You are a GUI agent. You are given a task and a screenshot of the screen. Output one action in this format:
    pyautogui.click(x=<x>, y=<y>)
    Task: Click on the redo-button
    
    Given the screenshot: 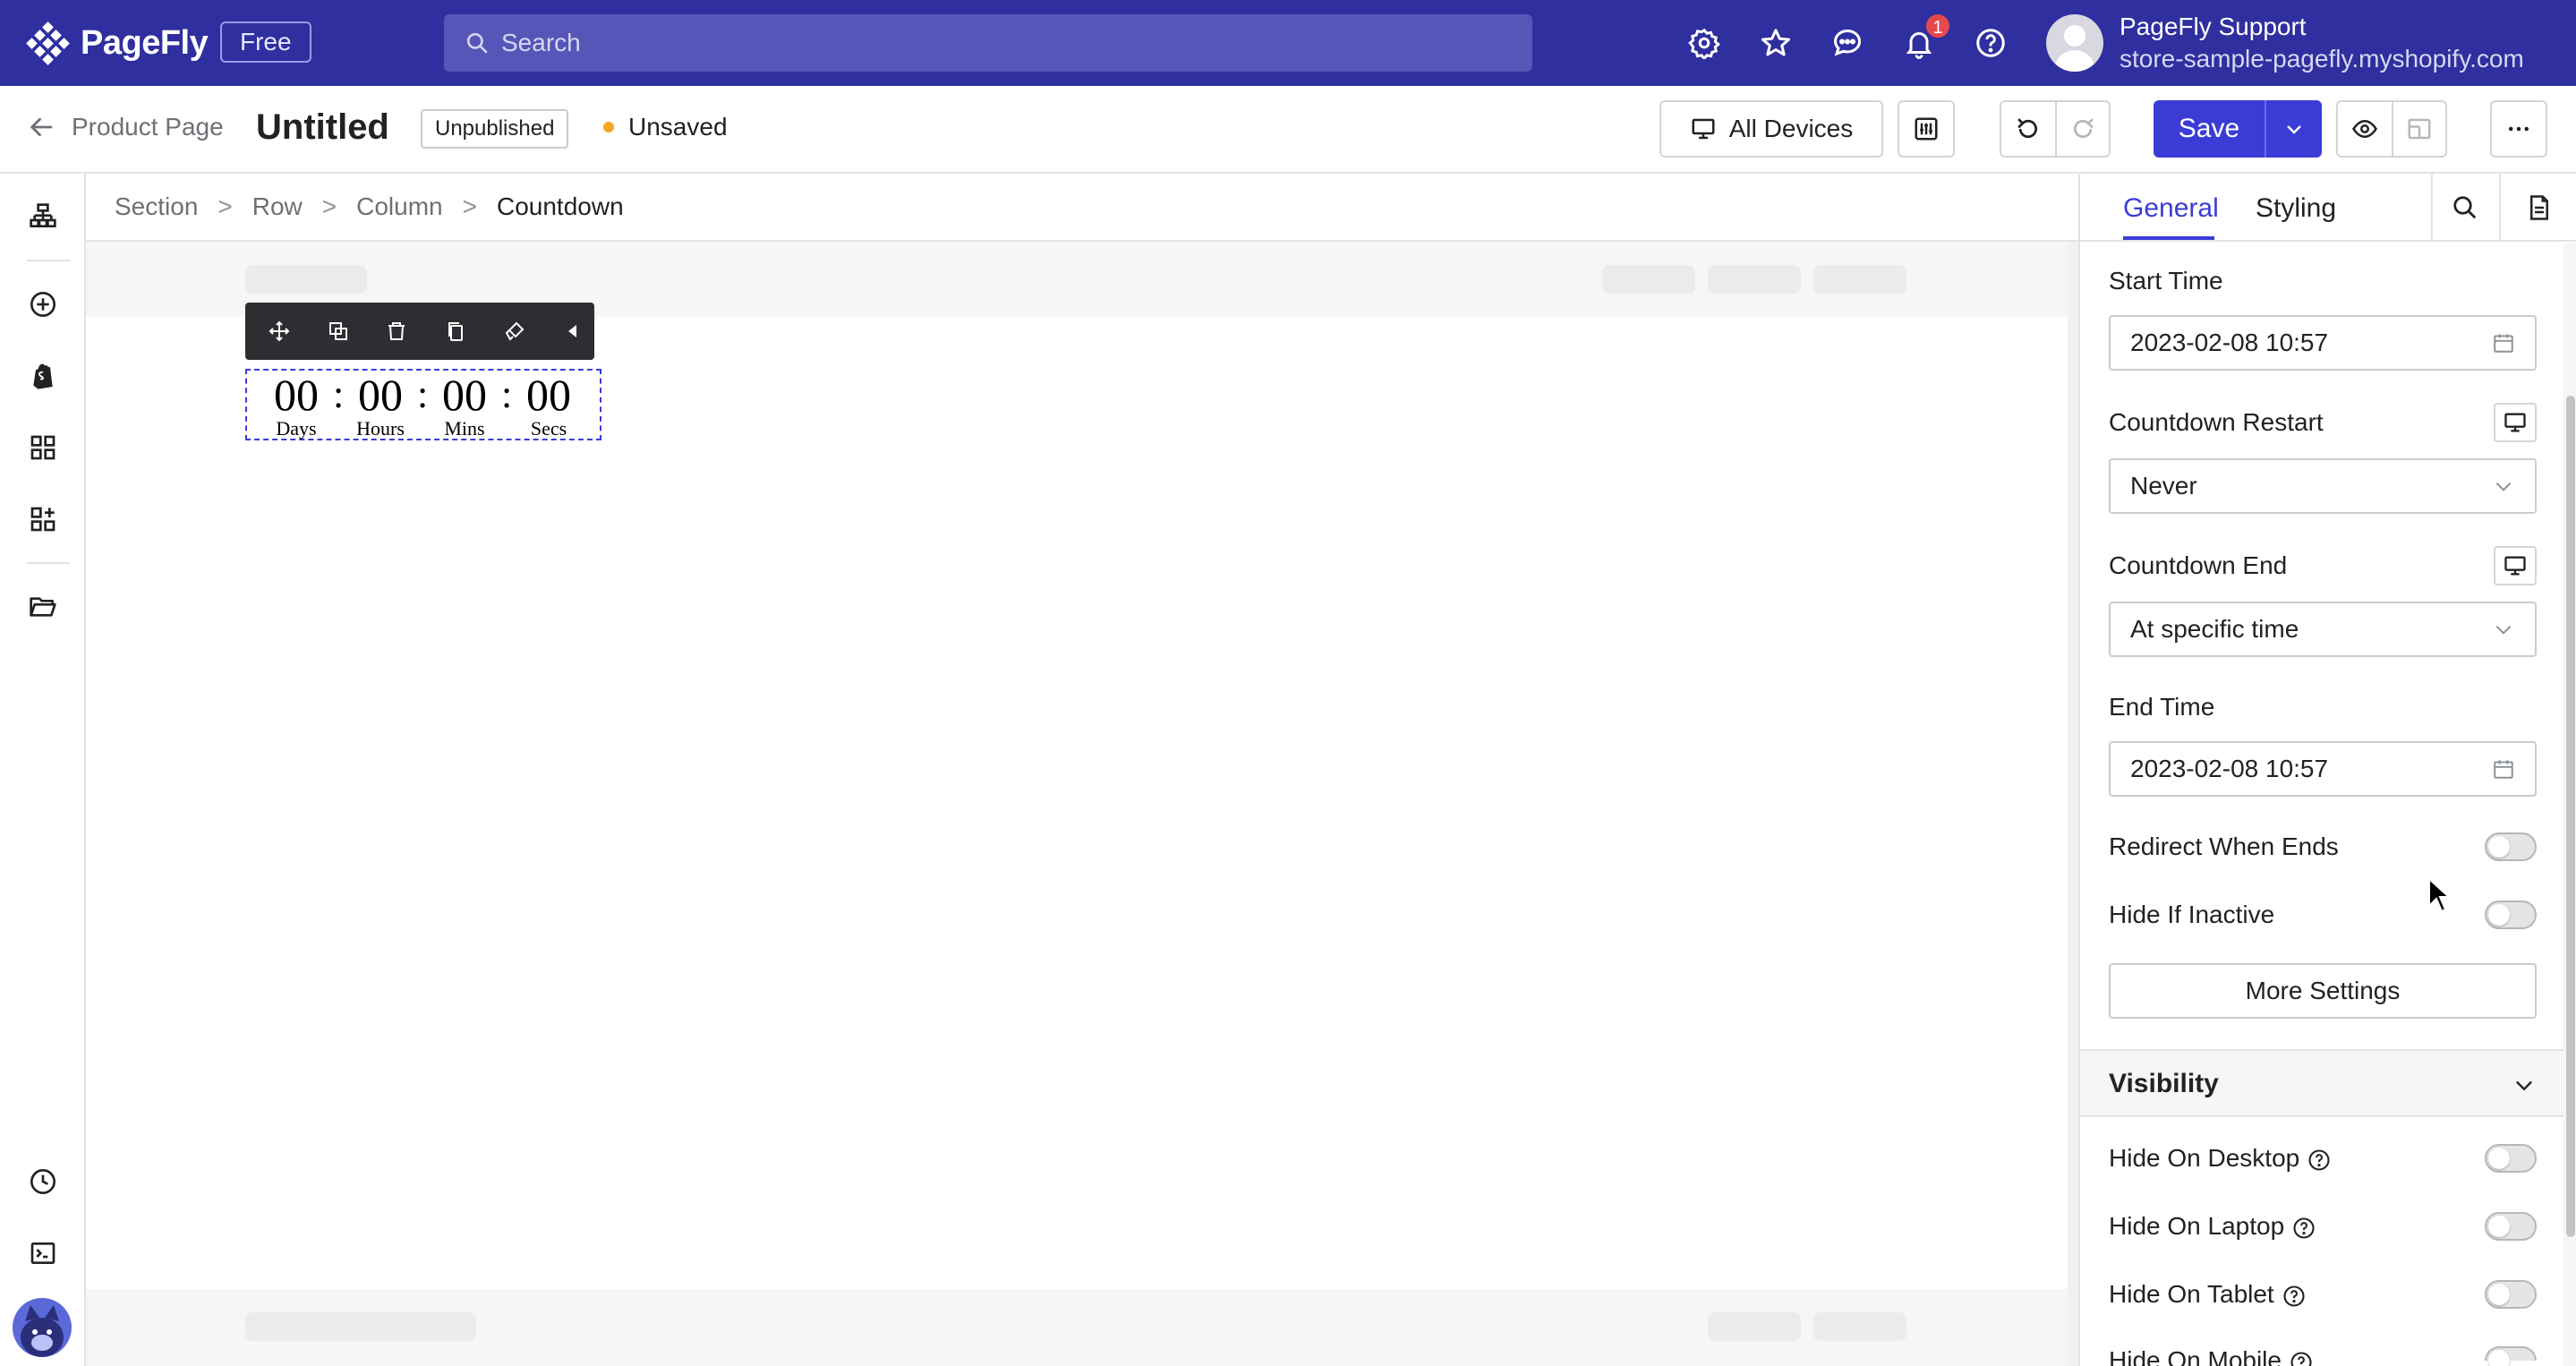 What is the action you would take?
    pyautogui.click(x=2083, y=129)
    